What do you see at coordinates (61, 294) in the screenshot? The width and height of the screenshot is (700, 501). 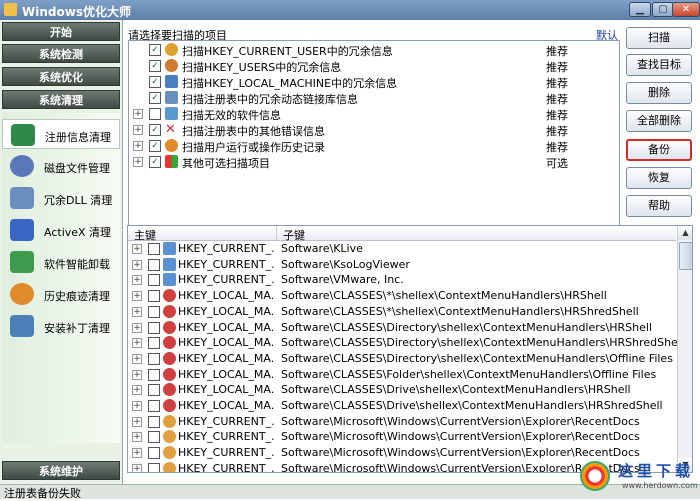 I see `subnav-history-clean: 历史痕迹清理` at bounding box center [61, 294].